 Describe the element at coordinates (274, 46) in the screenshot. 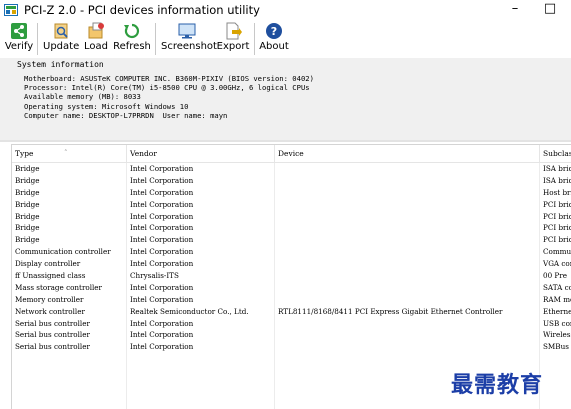

I see `about-label: About` at that location.